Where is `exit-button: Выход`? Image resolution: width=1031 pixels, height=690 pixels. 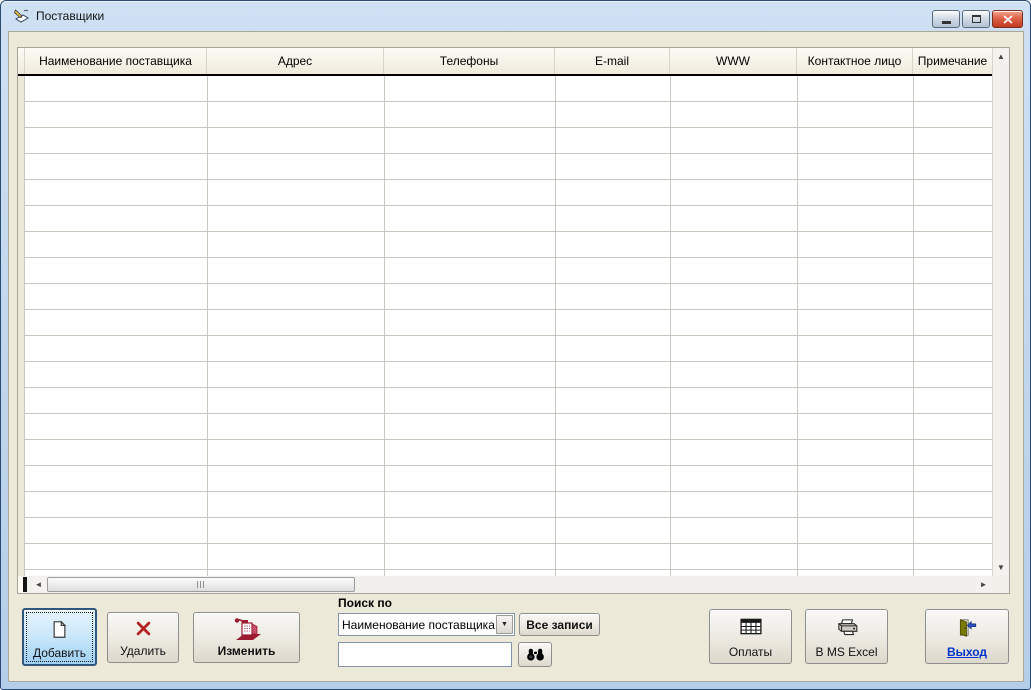 exit-button: Выход is located at coordinates (967, 636).